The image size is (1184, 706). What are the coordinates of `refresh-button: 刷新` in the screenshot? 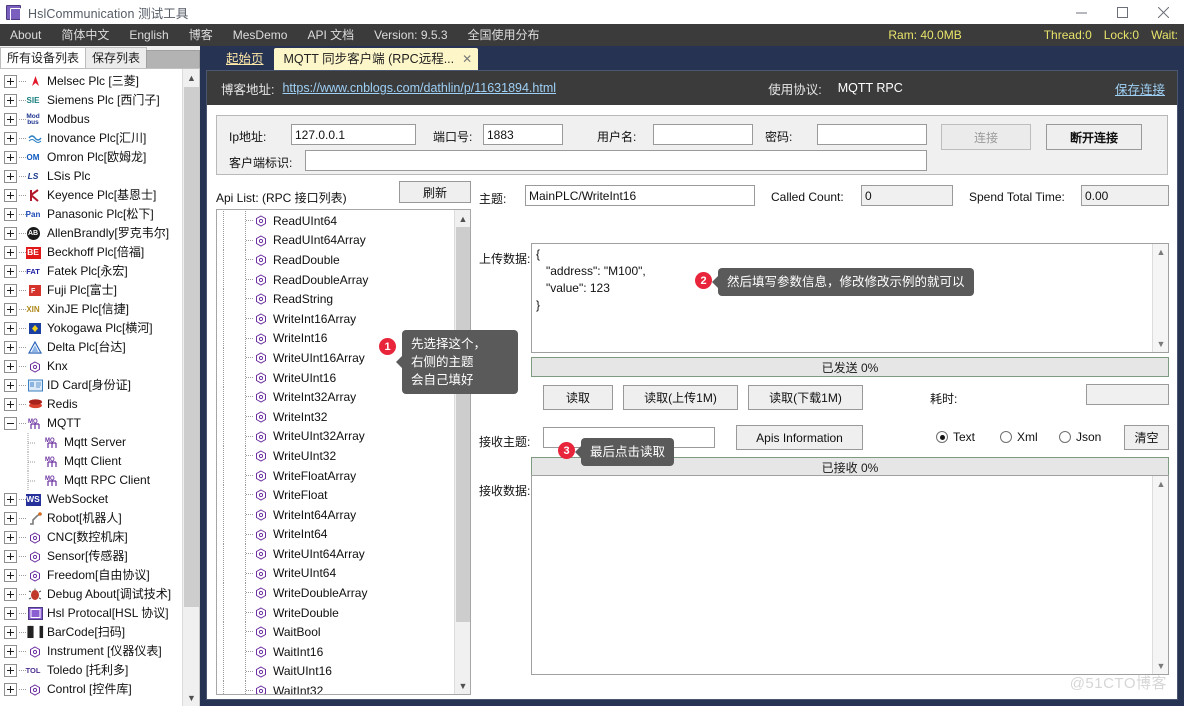 It's located at (435, 192).